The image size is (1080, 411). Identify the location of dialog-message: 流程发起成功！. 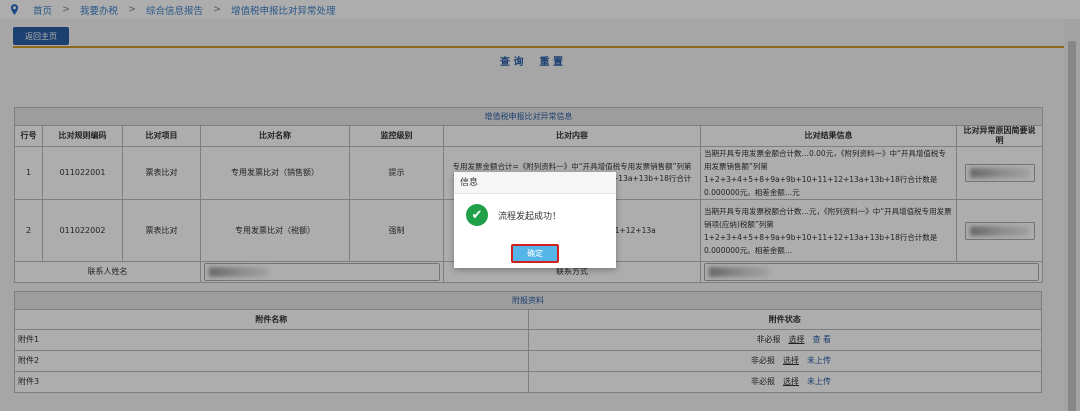
(530, 216).